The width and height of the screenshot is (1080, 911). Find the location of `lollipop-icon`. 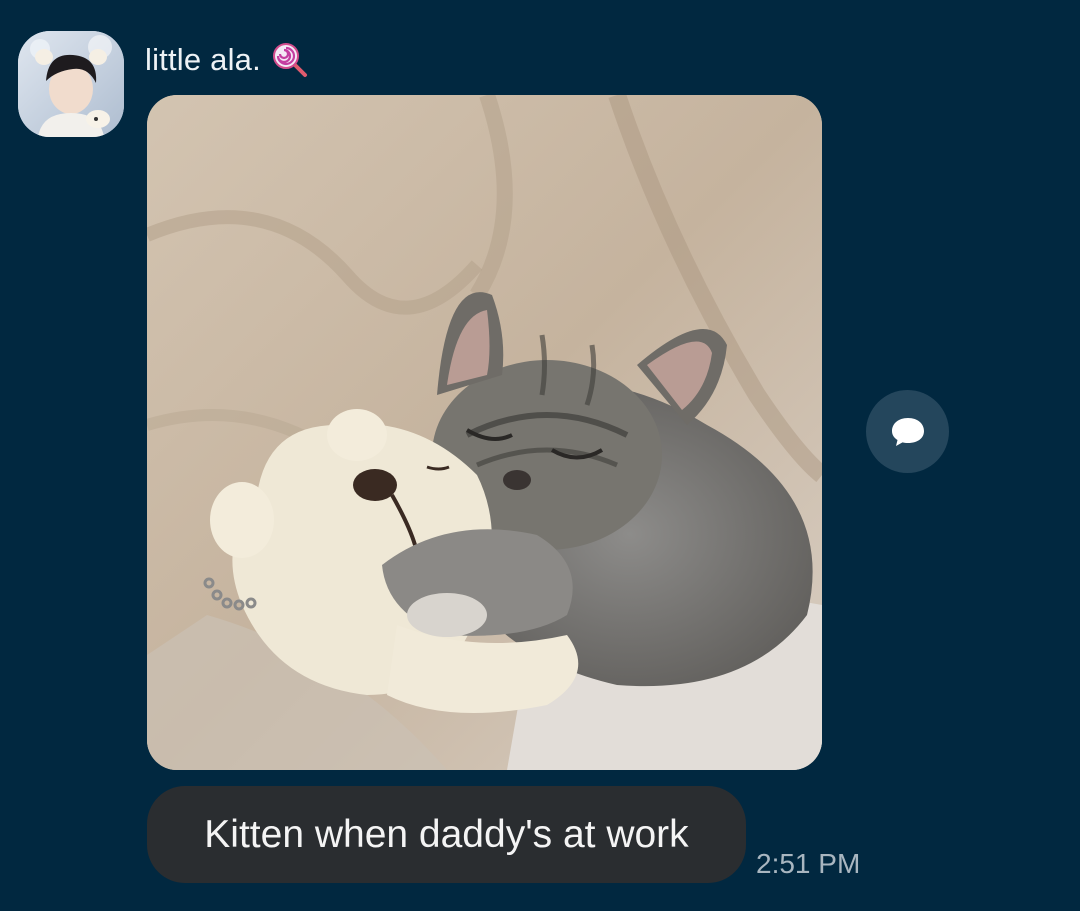

lollipop-icon is located at coordinates (290, 60).